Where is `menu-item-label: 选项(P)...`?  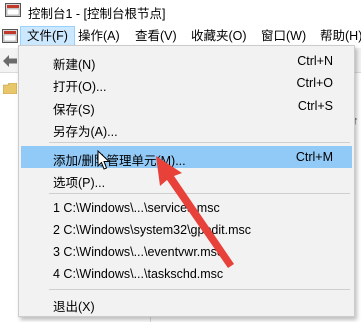 menu-item-label: 选项(P)... is located at coordinates (79, 183).